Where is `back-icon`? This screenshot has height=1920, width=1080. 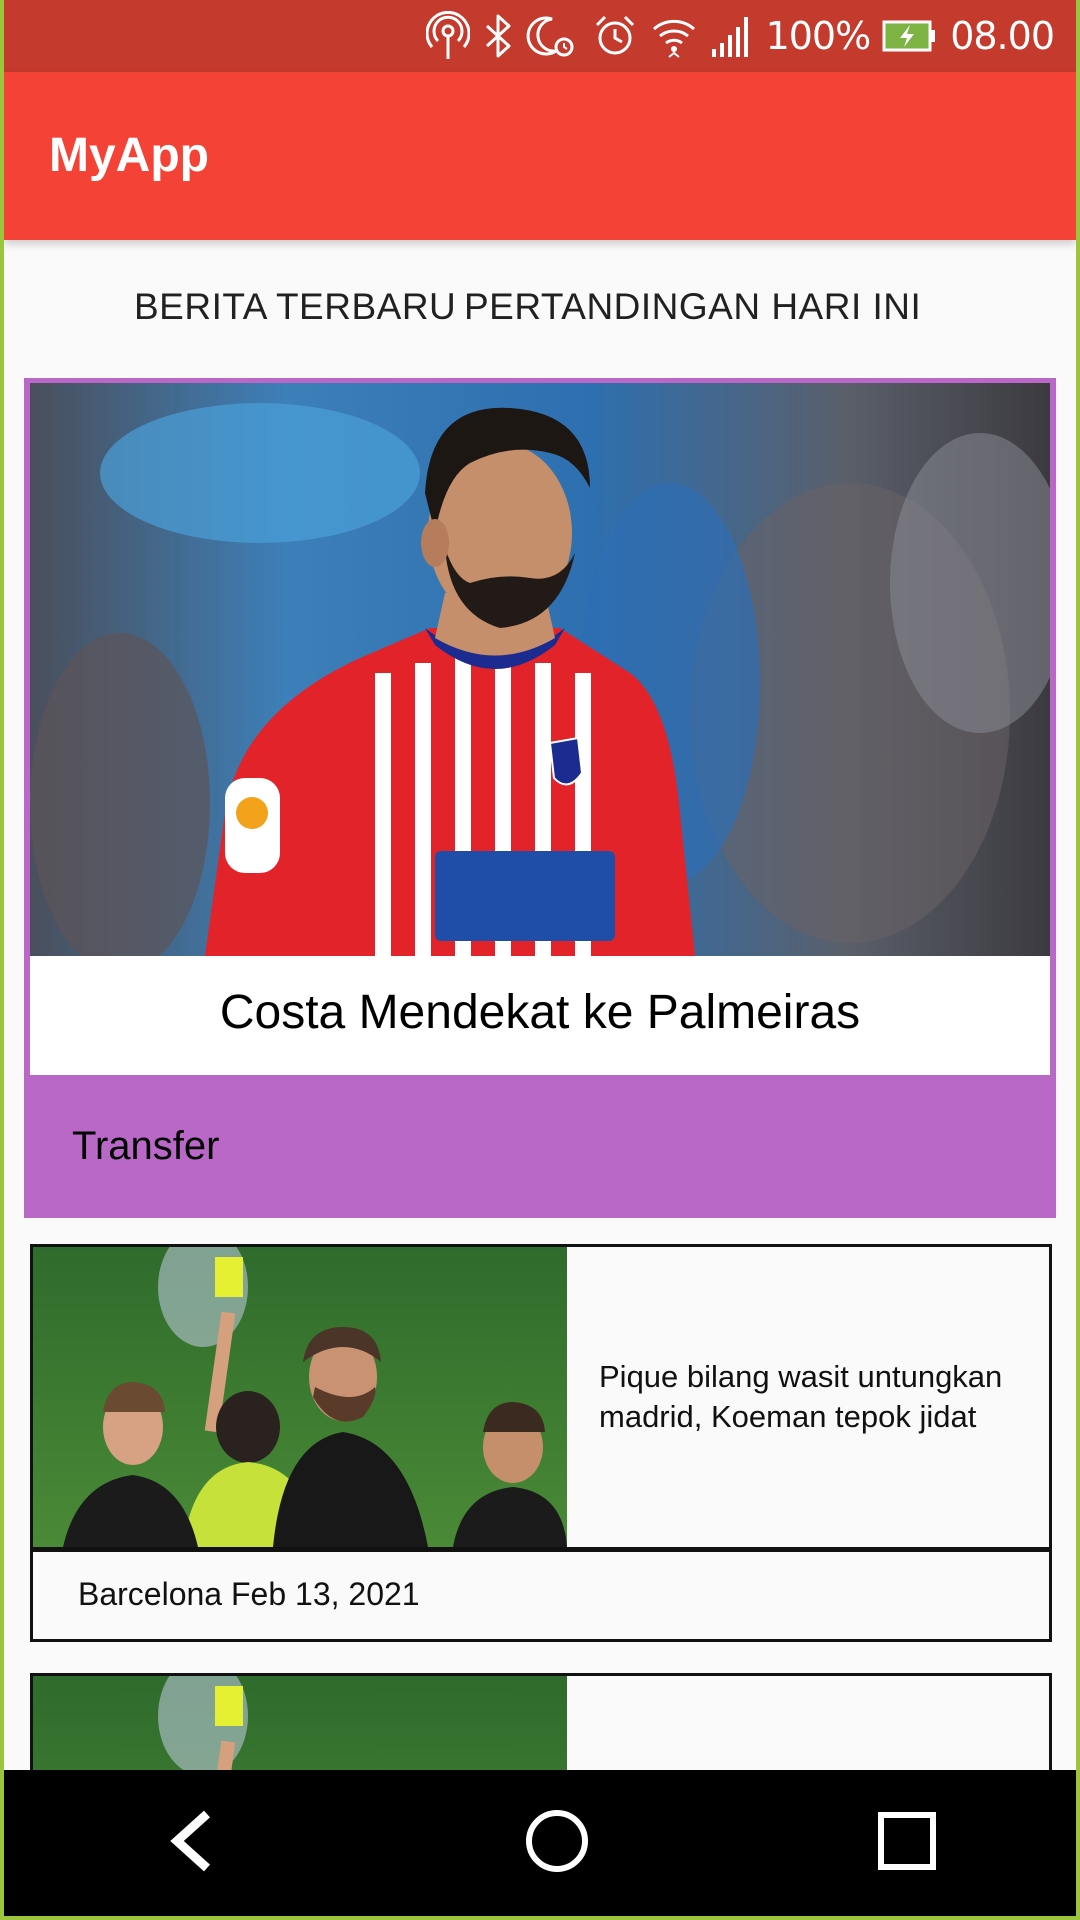 back-icon is located at coordinates (192, 1843).